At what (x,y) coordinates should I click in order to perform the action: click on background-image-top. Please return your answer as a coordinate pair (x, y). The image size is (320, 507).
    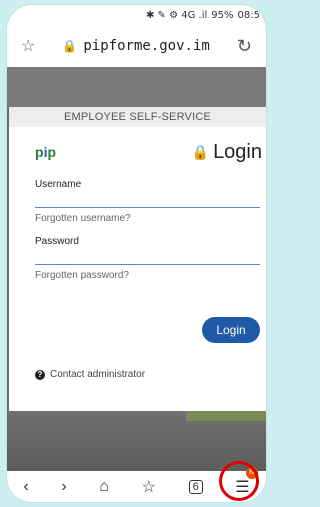
    Looking at the image, I should click on (136, 87).